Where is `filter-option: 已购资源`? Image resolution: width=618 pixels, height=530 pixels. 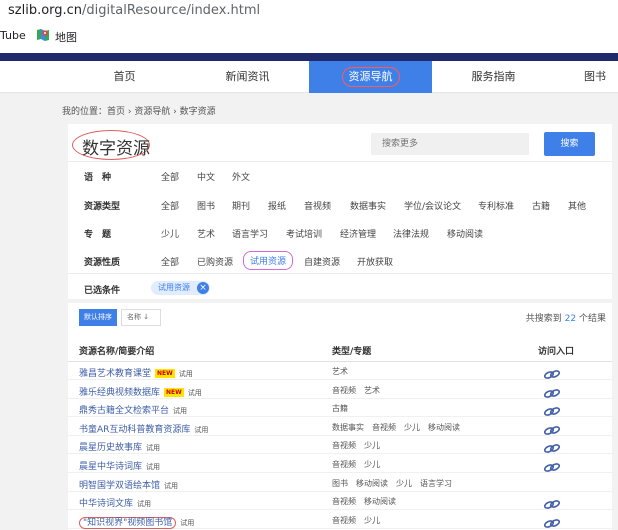 filter-option: 已购资源 is located at coordinates (215, 261).